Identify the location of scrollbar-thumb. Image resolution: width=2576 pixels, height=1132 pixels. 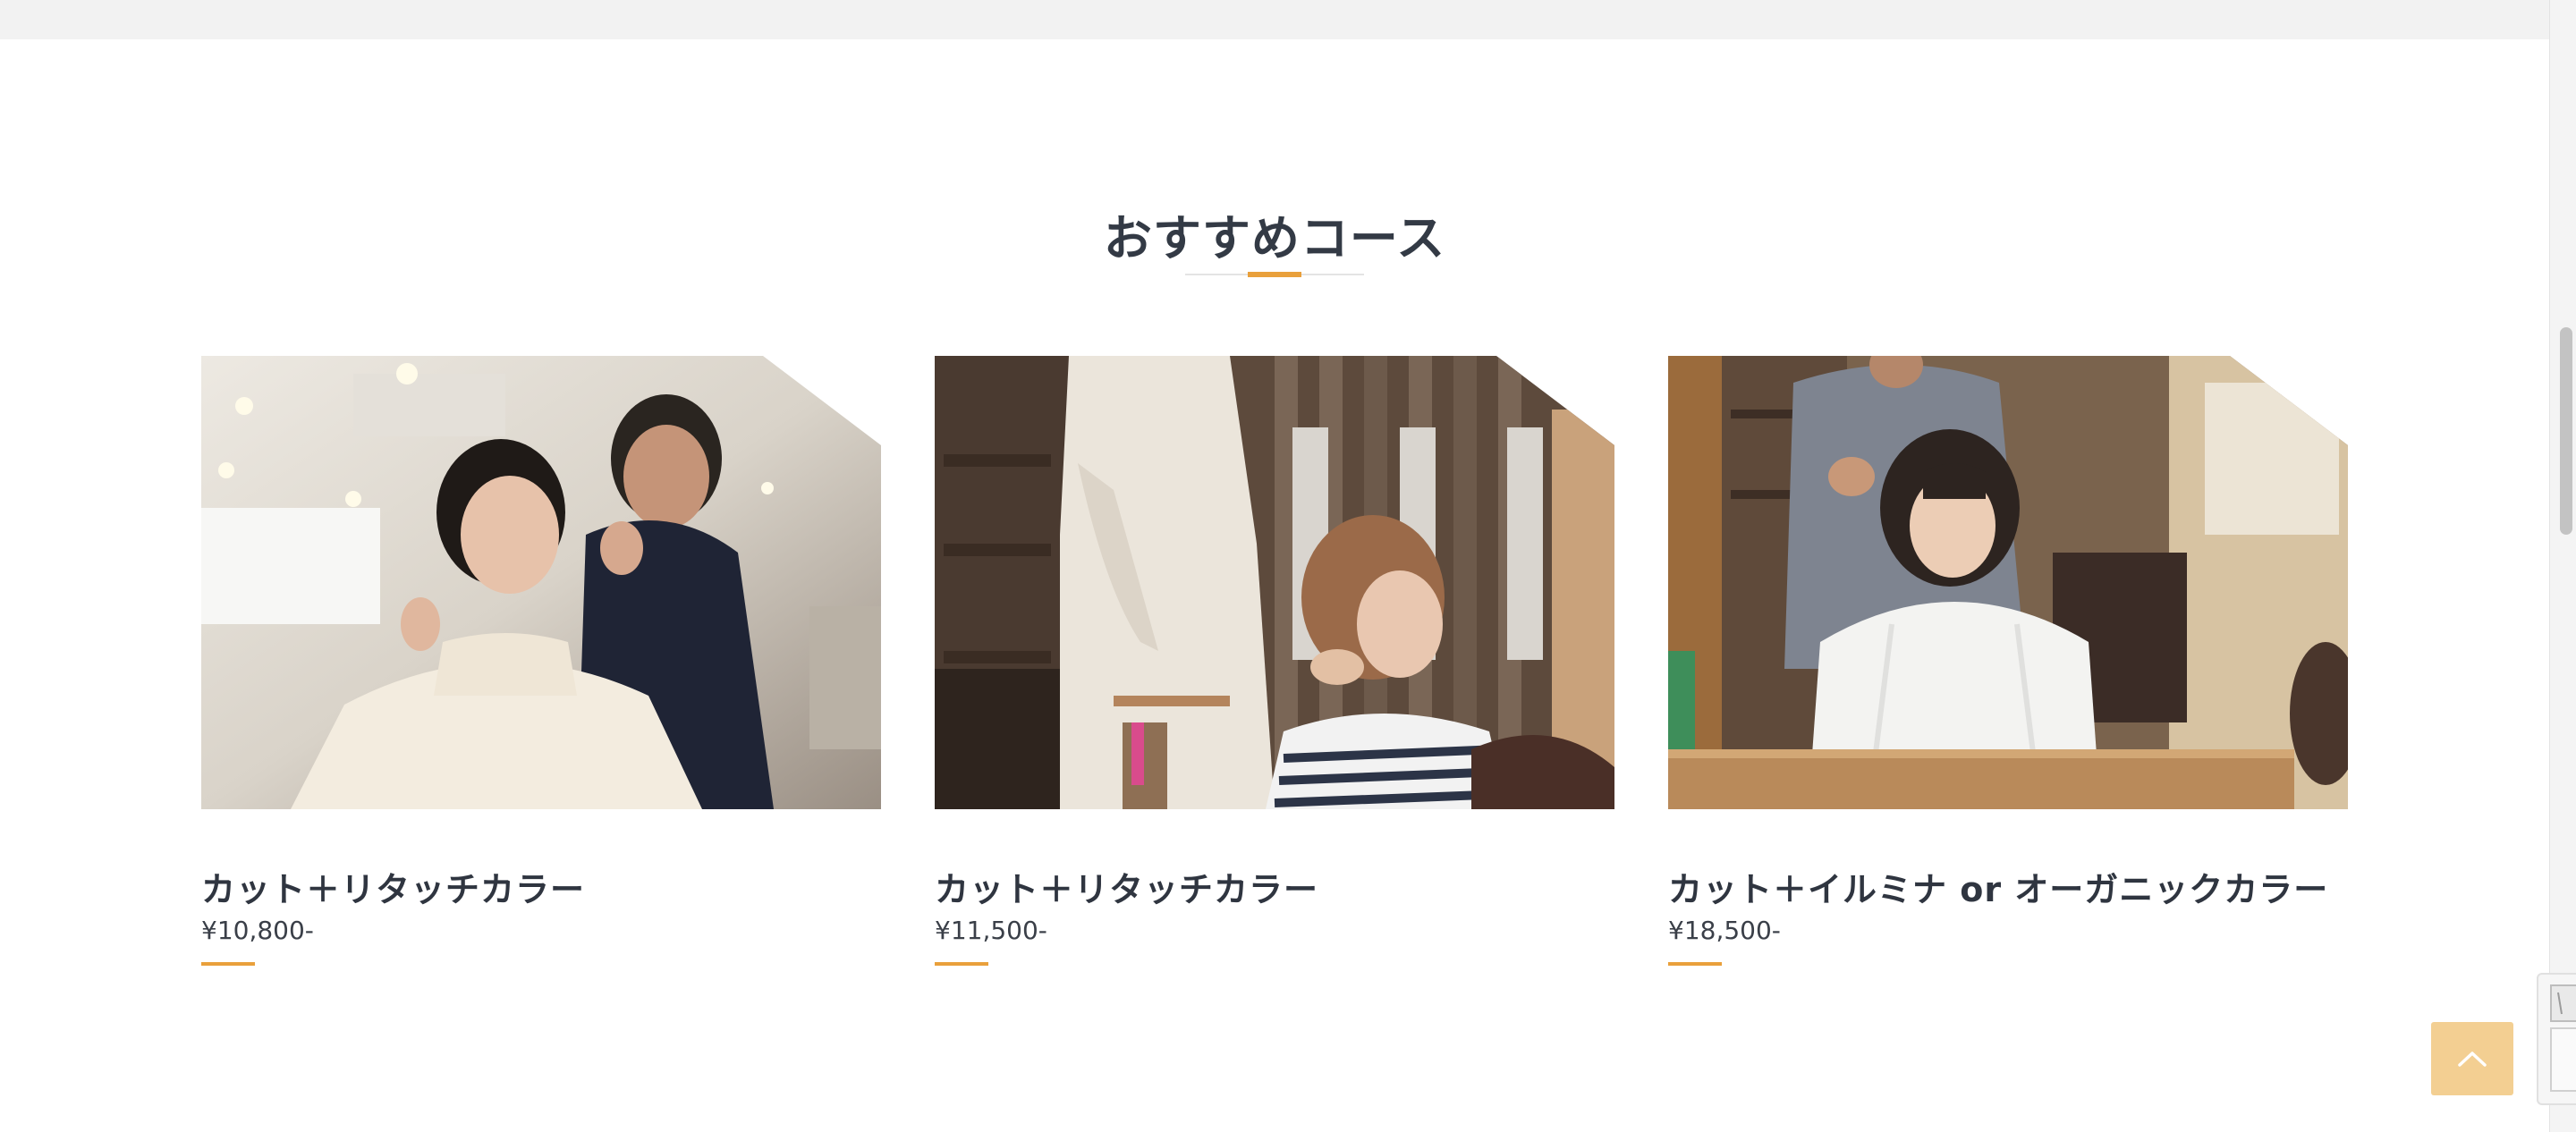
(2566, 431).